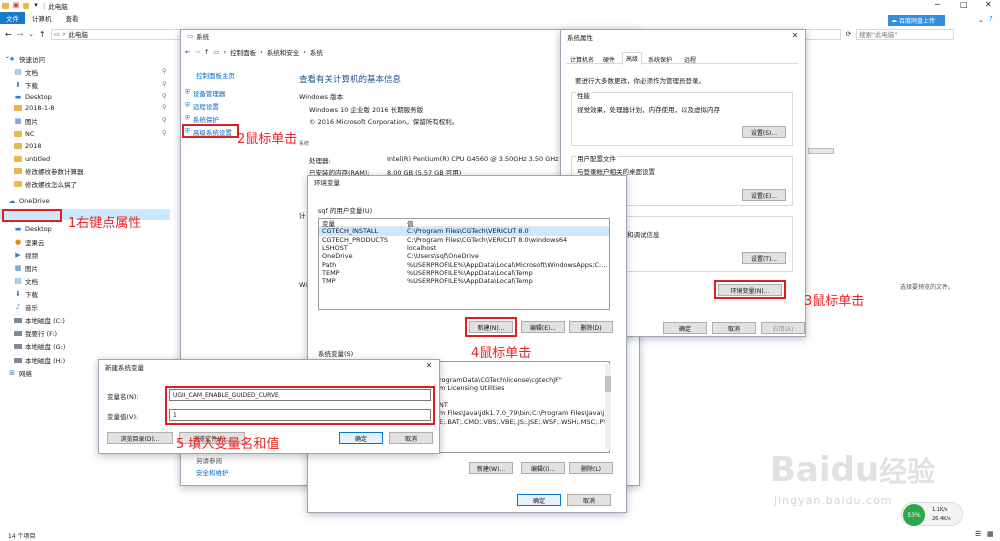 The image size is (1000, 541). Describe the element at coordinates (916, 20) in the screenshot. I see `cloud-upload-button: ☁ 百度网盘上传` at that location.